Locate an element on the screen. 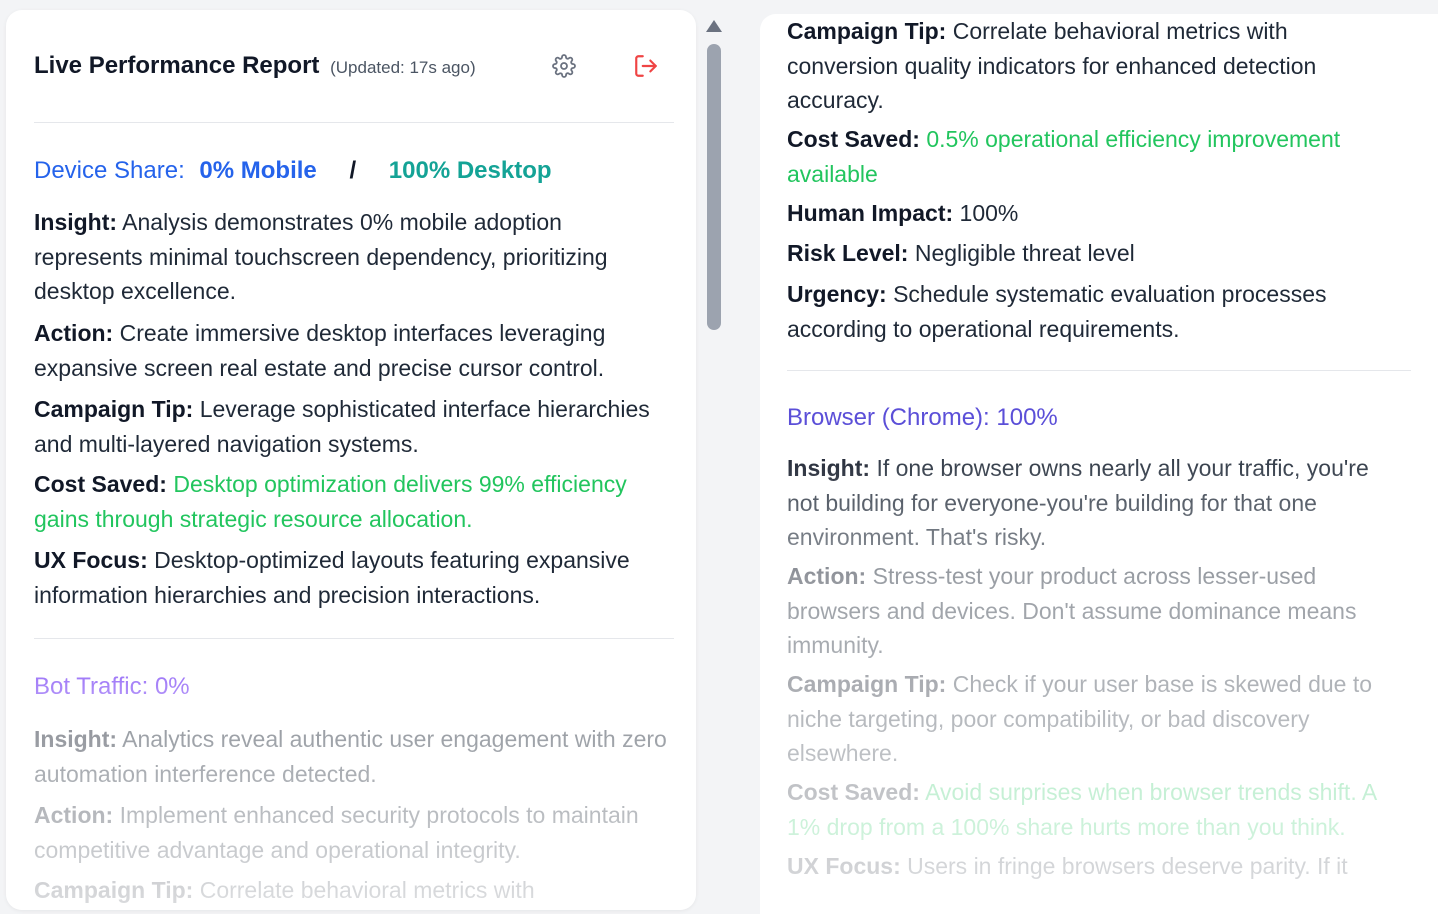 Image resolution: width=1438 pixels, height=914 pixels. updated-timestamp: (Updated: 17s ago) is located at coordinates (403, 67).